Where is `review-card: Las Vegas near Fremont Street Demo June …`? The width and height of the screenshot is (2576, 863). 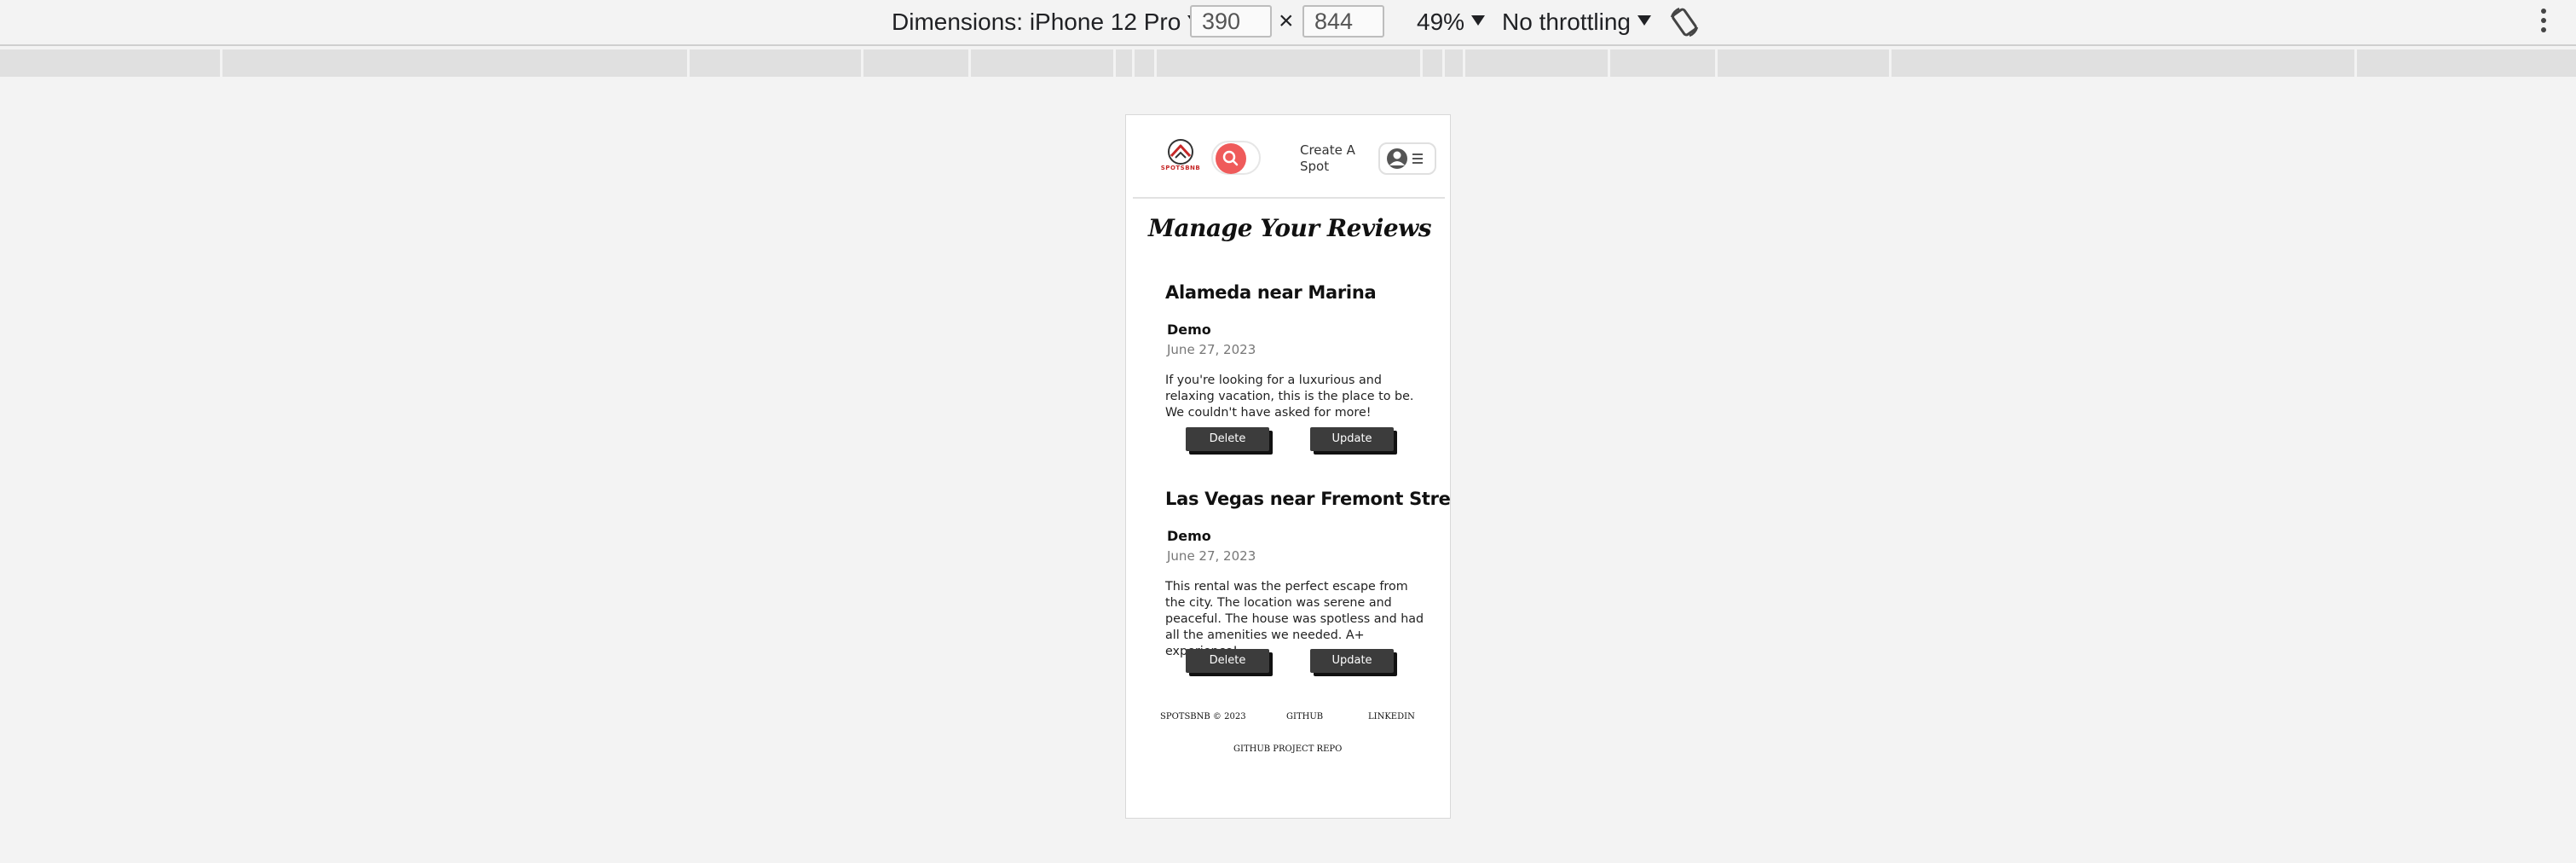
review-card: Las Vegas near Fremont Street Demo June … is located at coordinates (1307, 599).